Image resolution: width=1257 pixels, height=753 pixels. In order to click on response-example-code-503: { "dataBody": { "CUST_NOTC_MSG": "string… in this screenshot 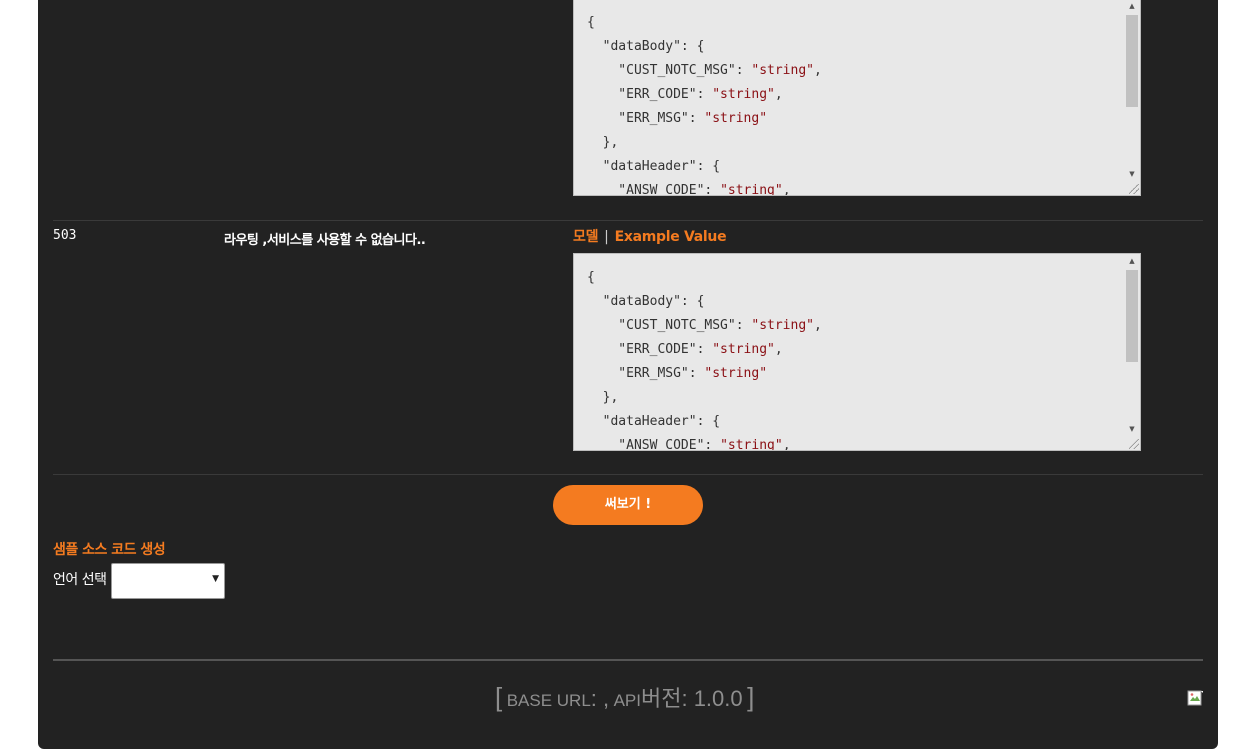, I will do `click(857, 352)`.